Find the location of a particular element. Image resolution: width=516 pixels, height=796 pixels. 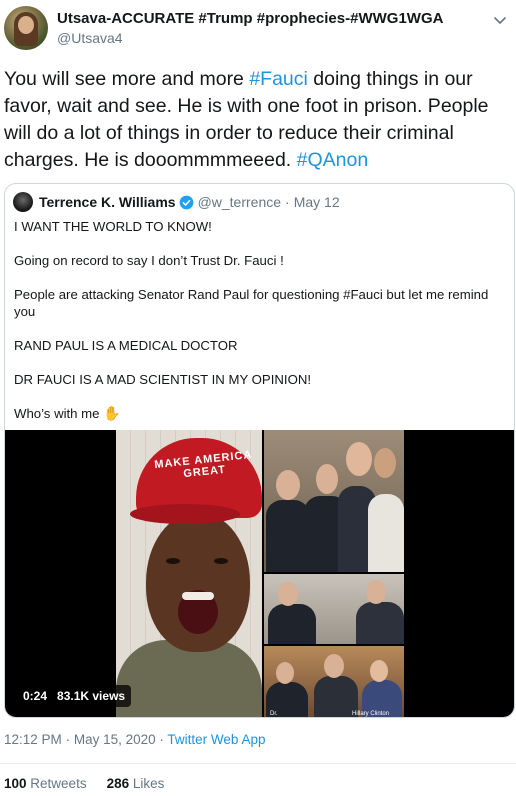

video-frame-speaker: MAKE AMERICA GREAT is located at coordinates (189, 573).